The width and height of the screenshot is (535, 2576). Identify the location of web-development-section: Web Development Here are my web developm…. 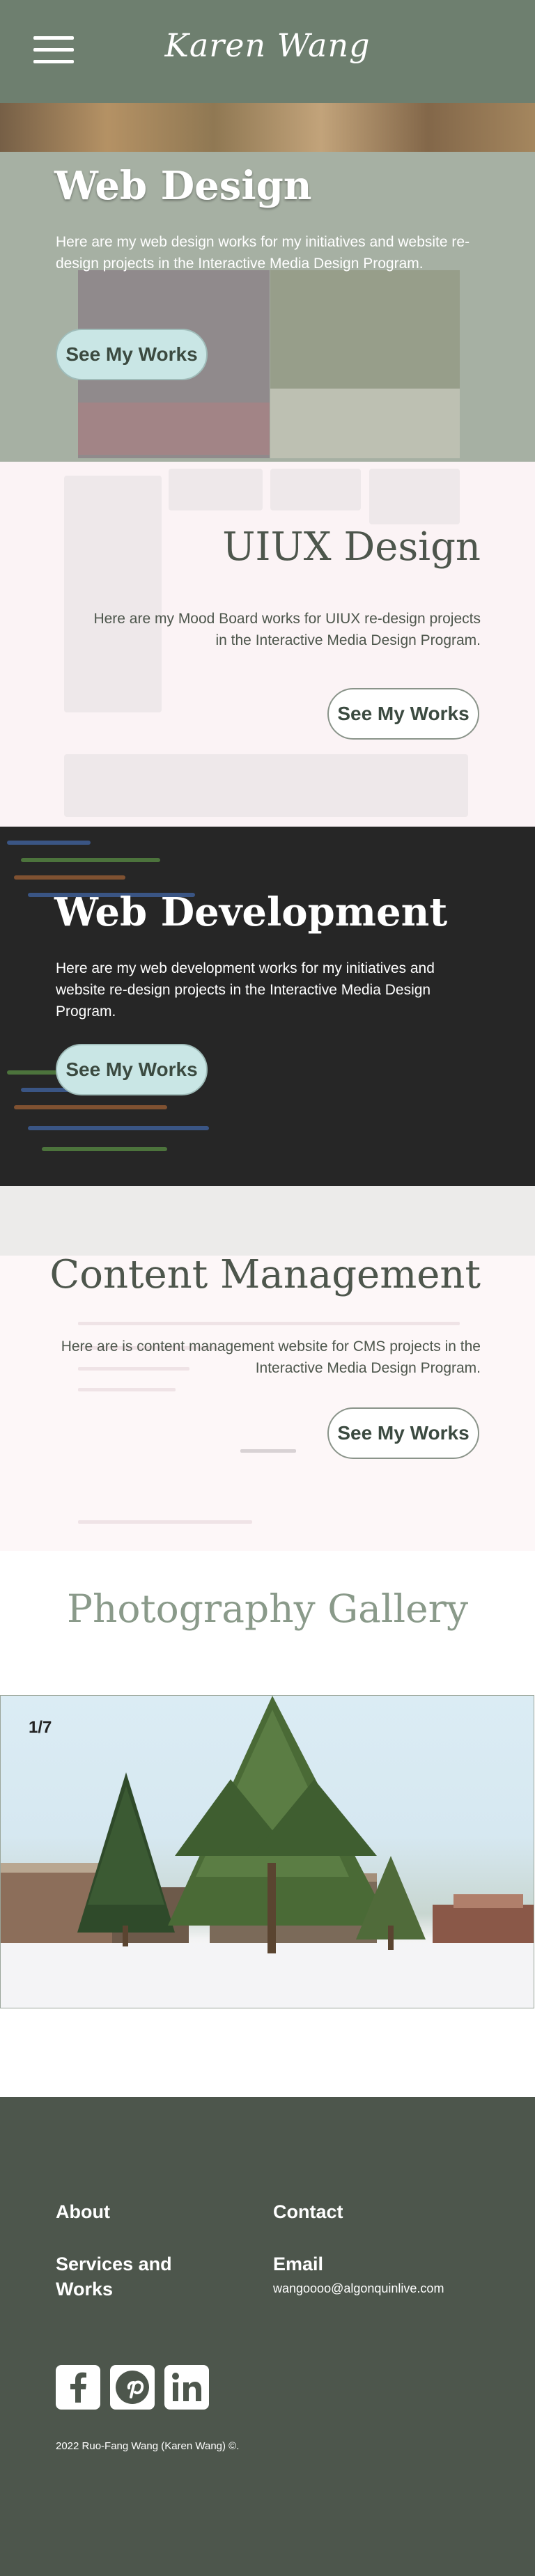
(267, 1007).